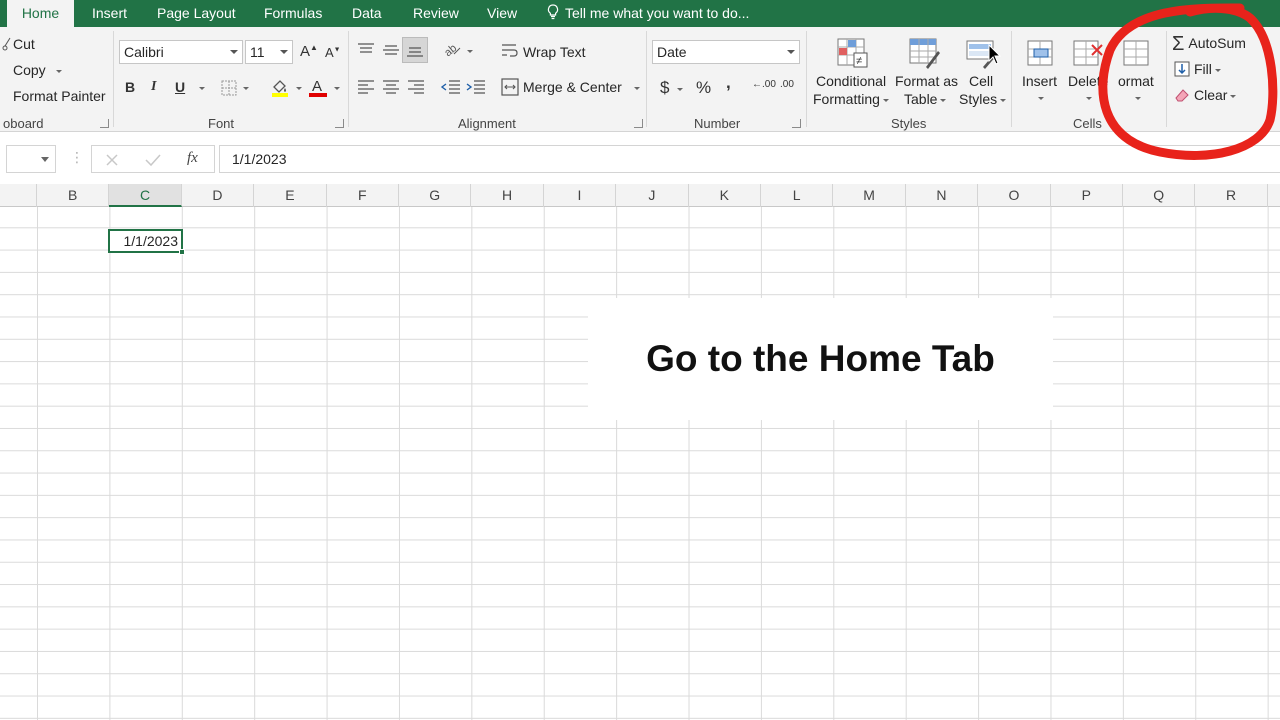 The width and height of the screenshot is (1280, 720). Describe the element at coordinates (451, 87) in the screenshot. I see `decrease-indent-icon` at that location.